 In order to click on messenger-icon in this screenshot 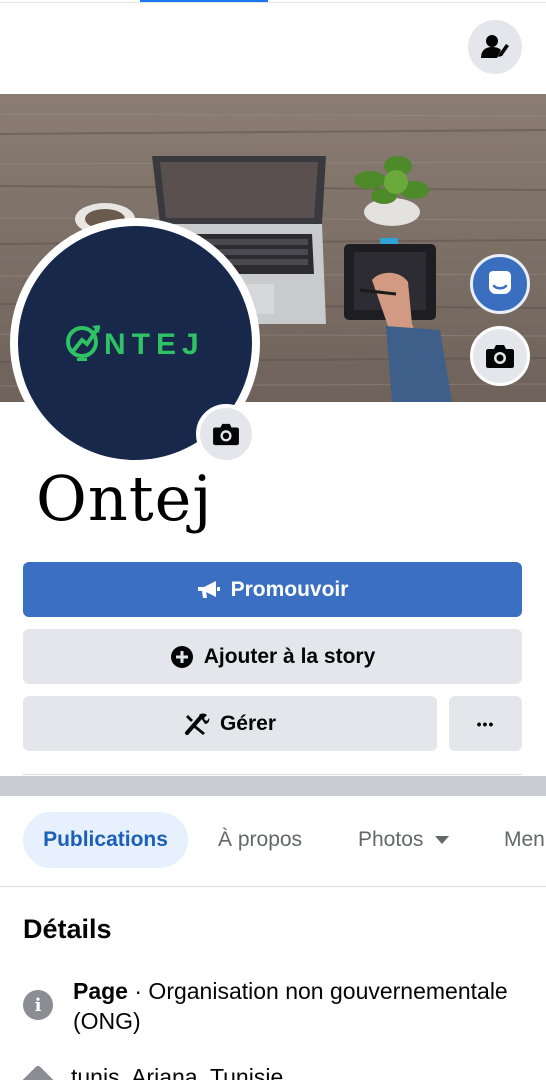, I will do `click(500, 282)`.